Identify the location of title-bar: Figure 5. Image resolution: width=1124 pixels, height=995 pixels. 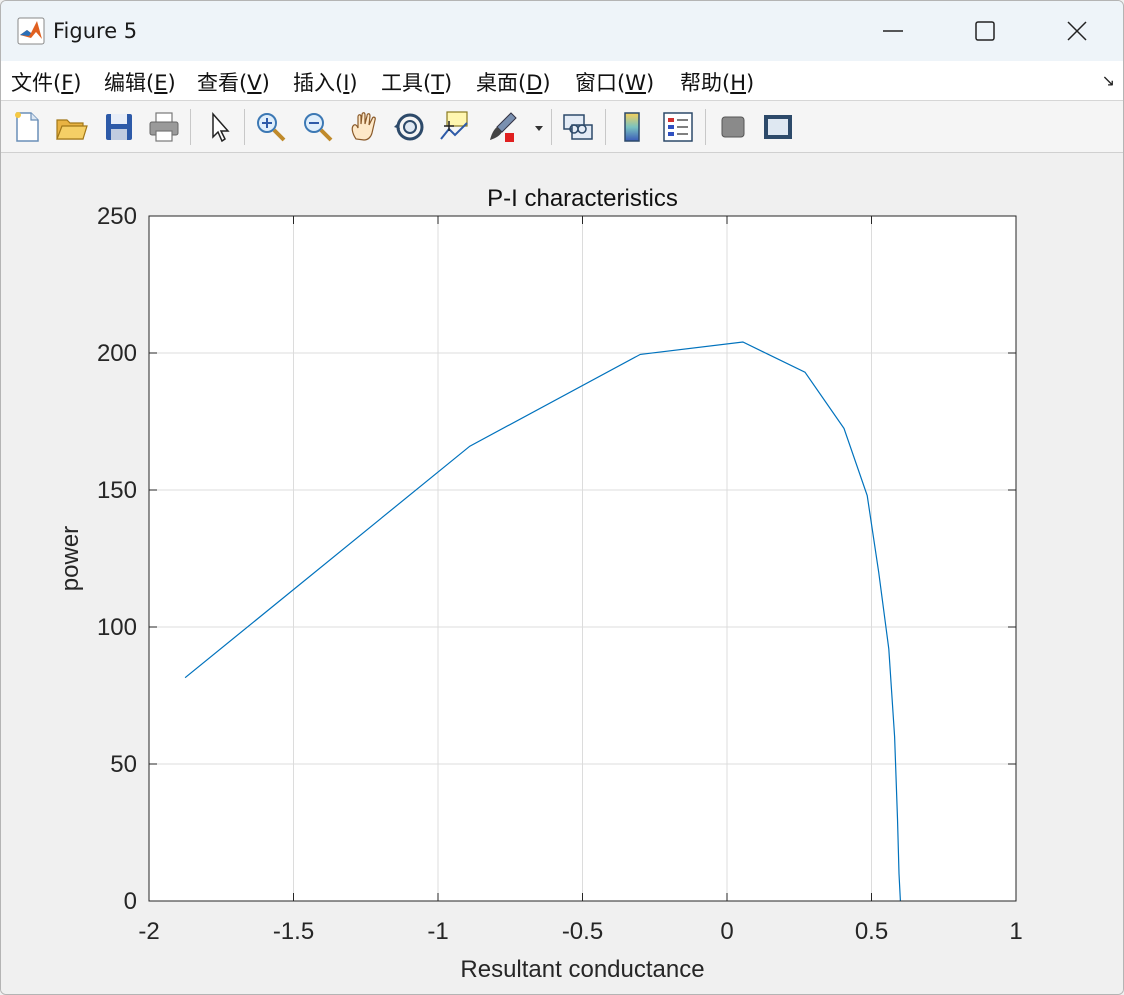
(562, 31).